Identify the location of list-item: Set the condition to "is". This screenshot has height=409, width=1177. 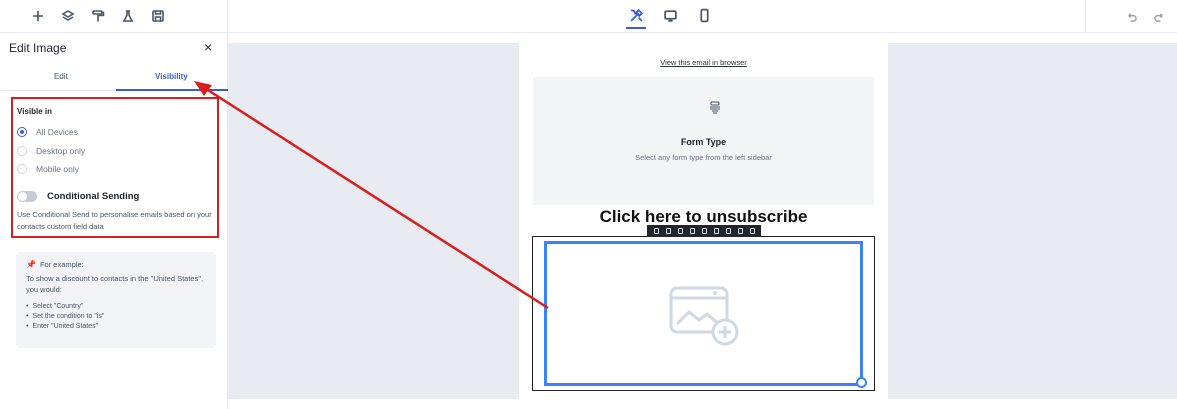
(116, 317).